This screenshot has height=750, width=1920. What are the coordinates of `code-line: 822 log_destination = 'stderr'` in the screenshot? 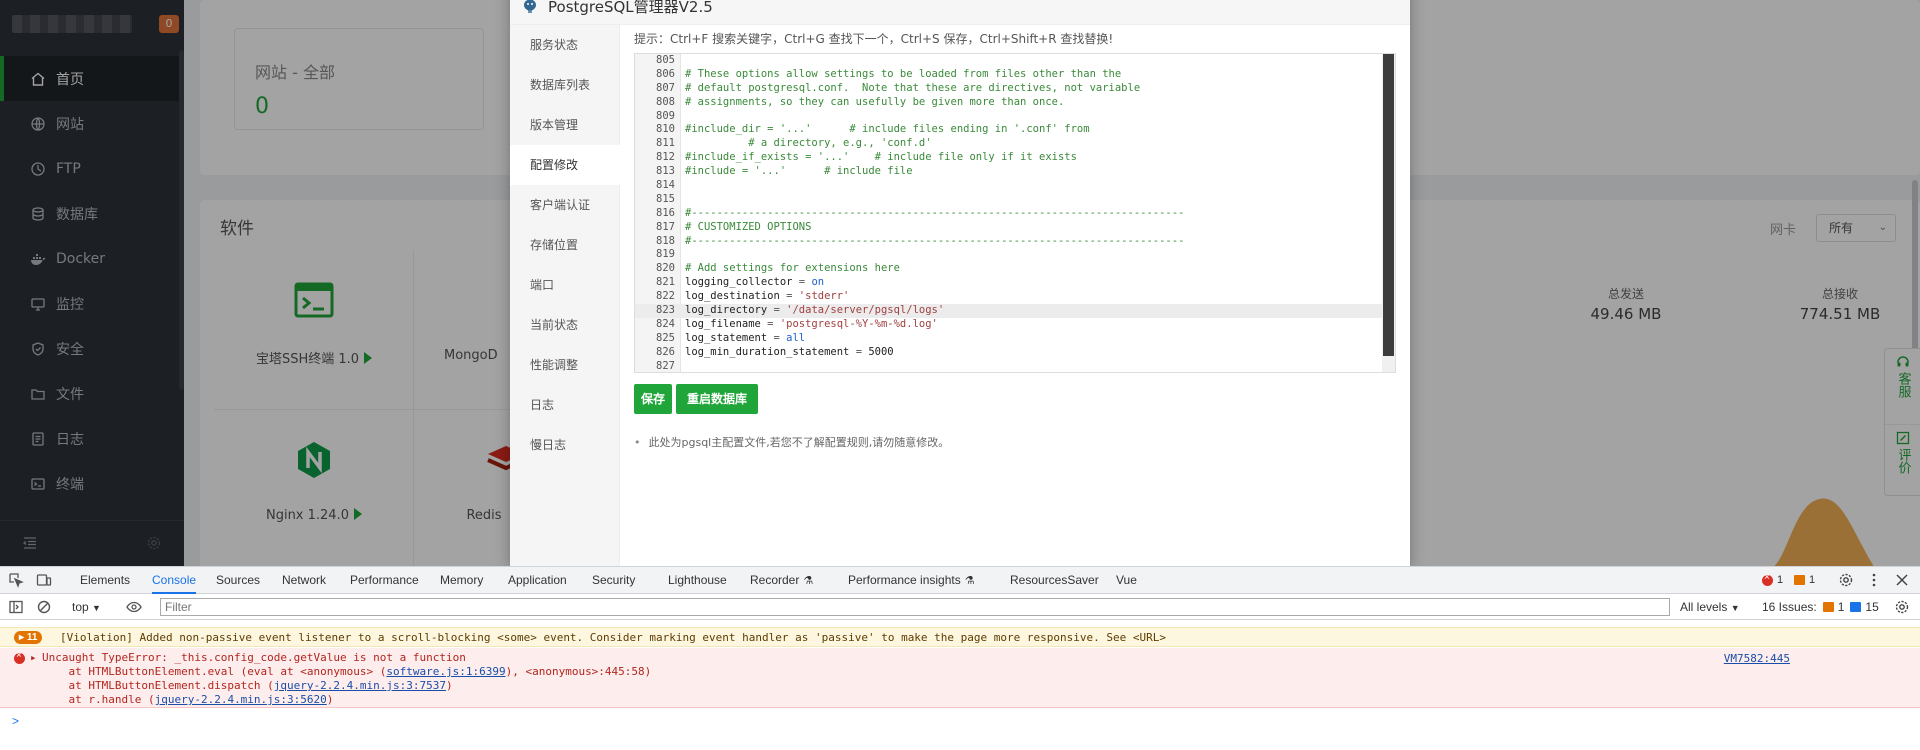 It's located at (1009, 297).